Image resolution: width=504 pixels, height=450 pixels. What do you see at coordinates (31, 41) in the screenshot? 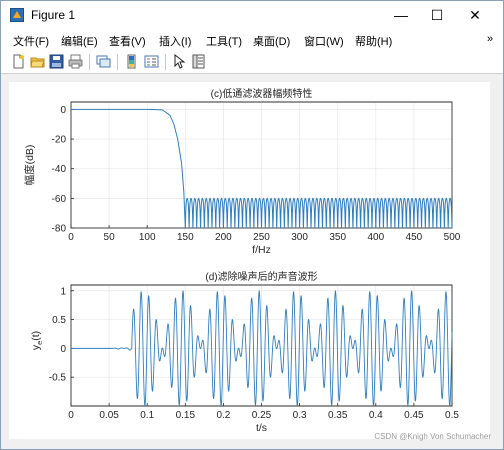
I see `menu-file: 文件(F)` at bounding box center [31, 41].